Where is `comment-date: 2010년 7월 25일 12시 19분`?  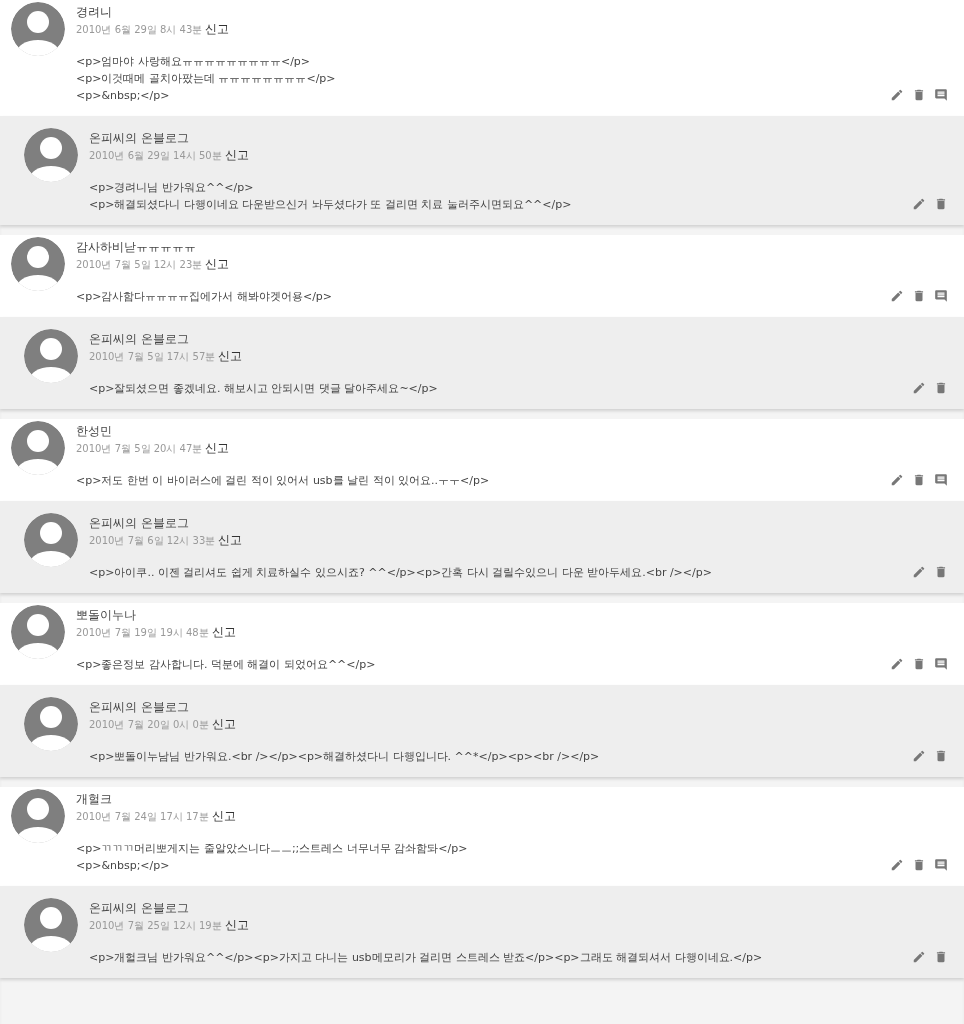 comment-date: 2010년 7월 25일 12시 19분 is located at coordinates (155, 926).